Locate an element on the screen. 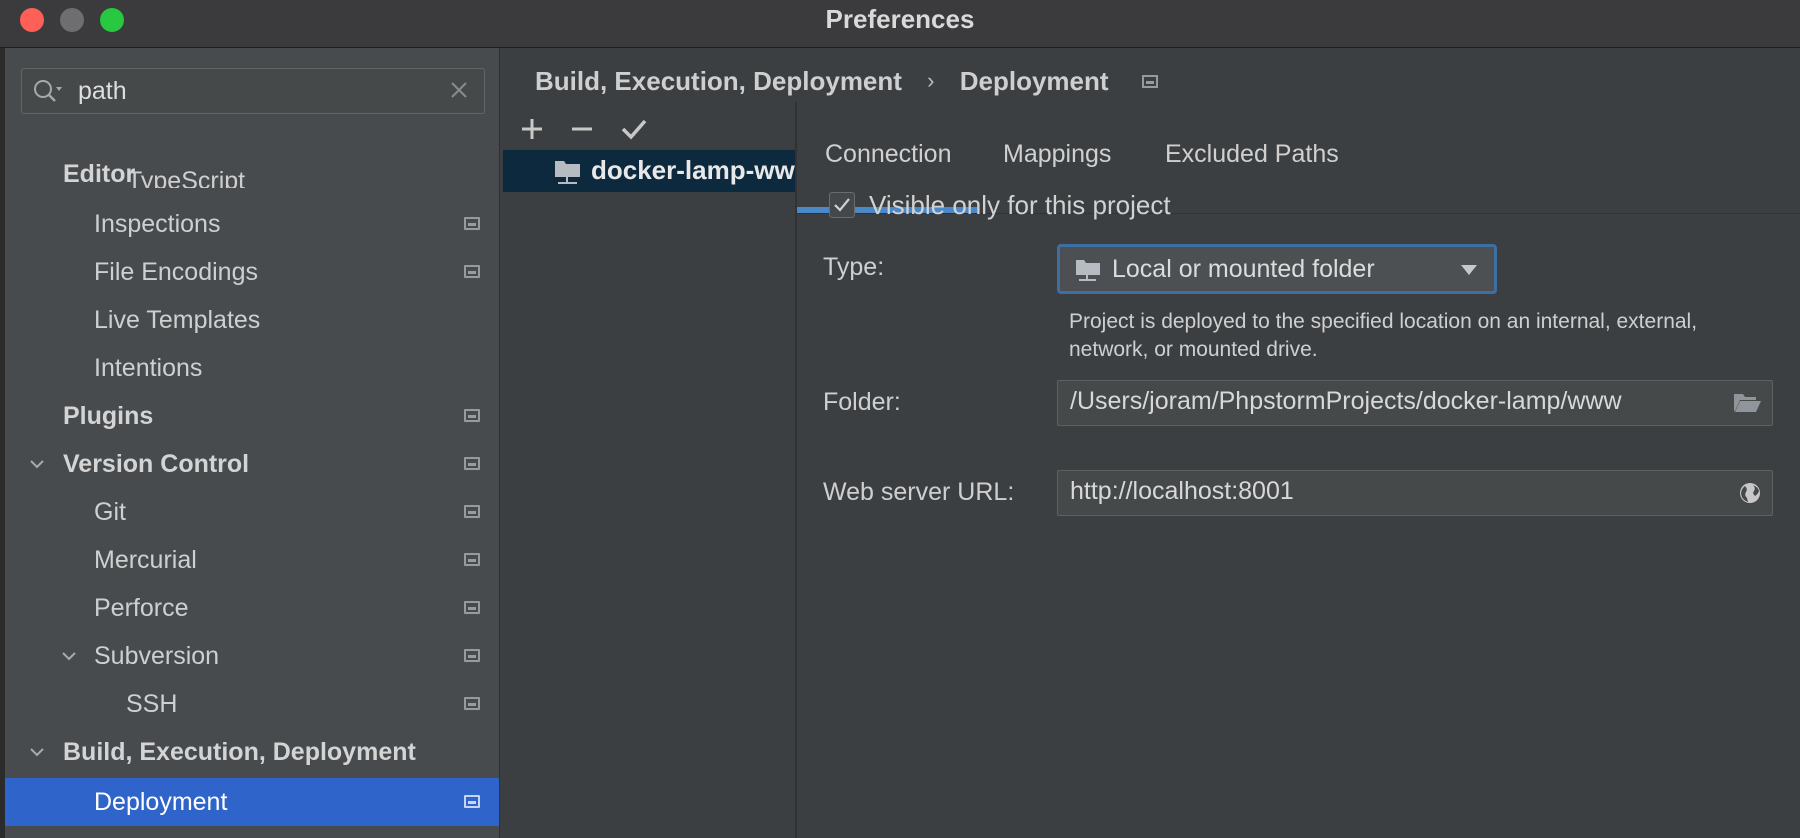 The width and height of the screenshot is (1800, 838). title-bar: Preferences is located at coordinates (900, 24).